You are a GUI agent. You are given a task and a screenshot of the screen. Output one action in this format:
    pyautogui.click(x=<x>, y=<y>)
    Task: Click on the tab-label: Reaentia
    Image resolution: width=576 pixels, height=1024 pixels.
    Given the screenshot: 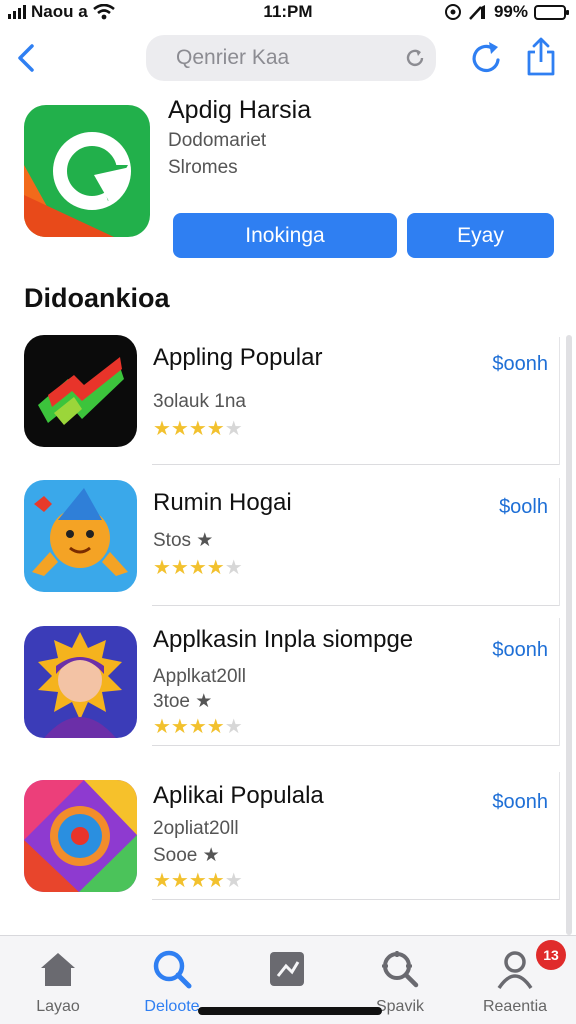 What is the action you would take?
    pyautogui.click(x=515, y=1006)
    